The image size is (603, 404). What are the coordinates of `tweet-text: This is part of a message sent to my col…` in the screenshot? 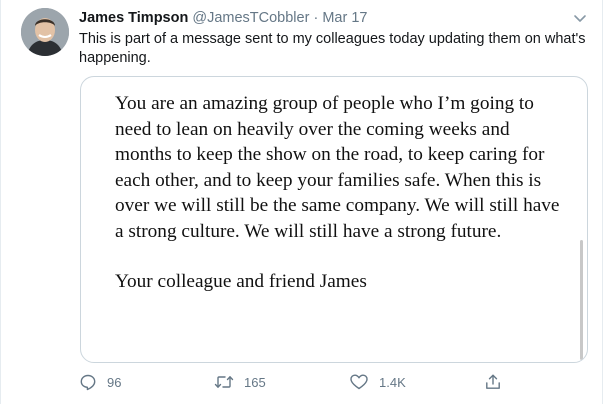 It's located at (332, 48).